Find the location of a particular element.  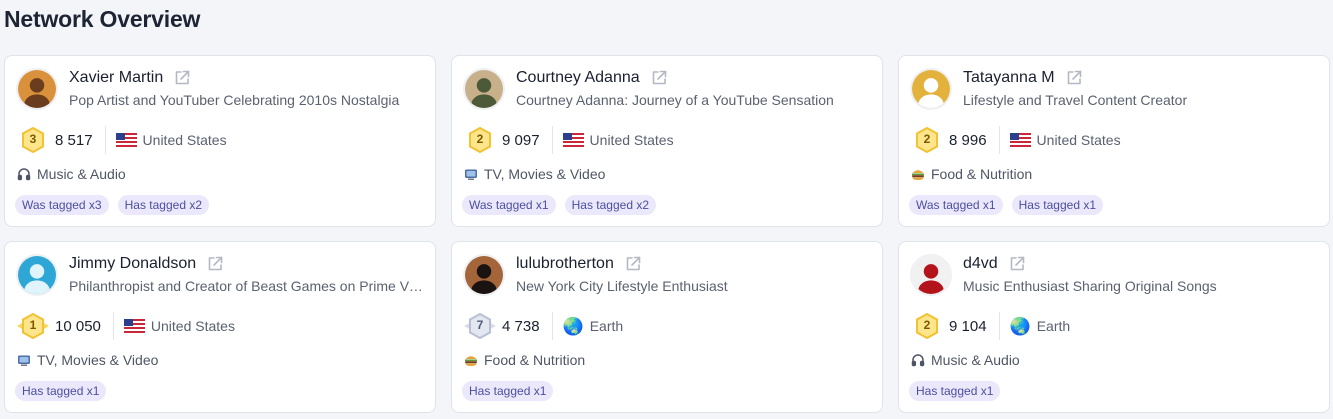

creator-name: d4vd is located at coordinates (980, 264).